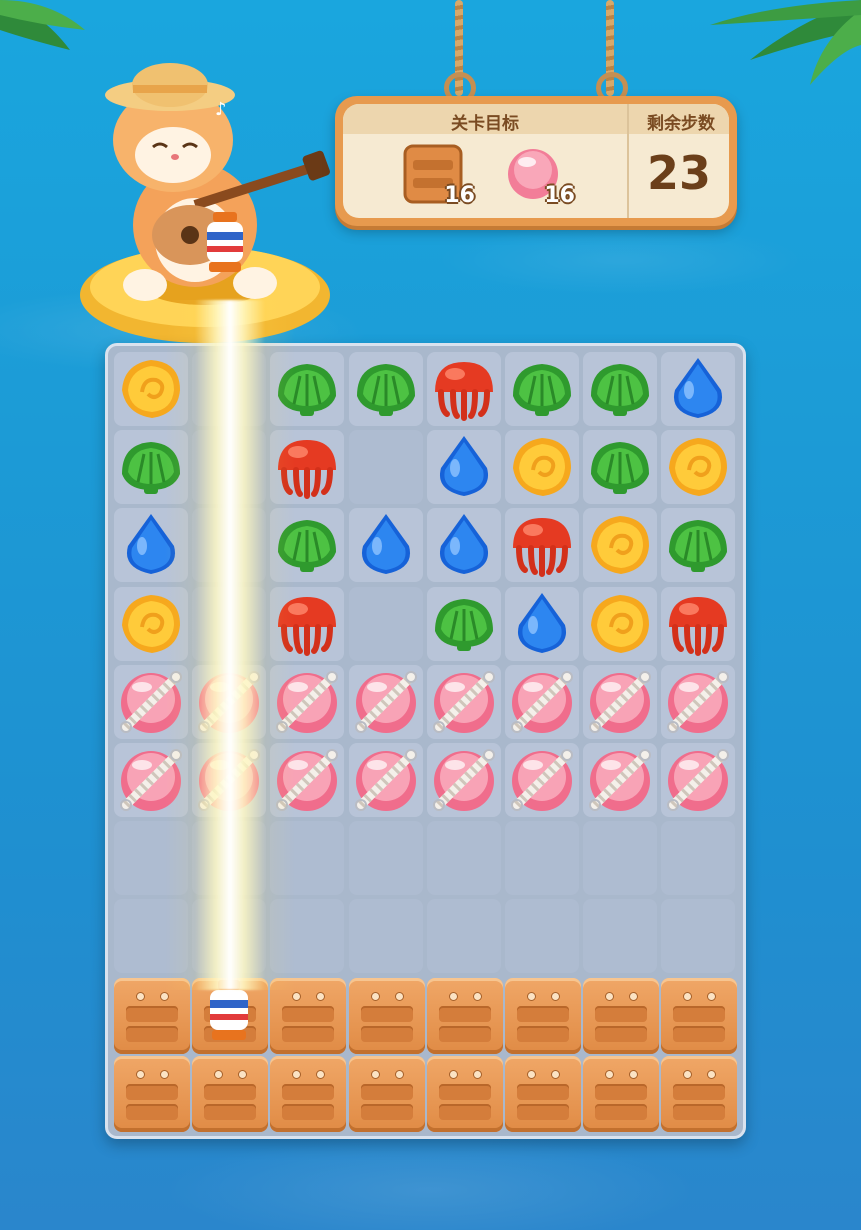  Describe the element at coordinates (230, 645) in the screenshot. I see `light-beam-effect` at that location.